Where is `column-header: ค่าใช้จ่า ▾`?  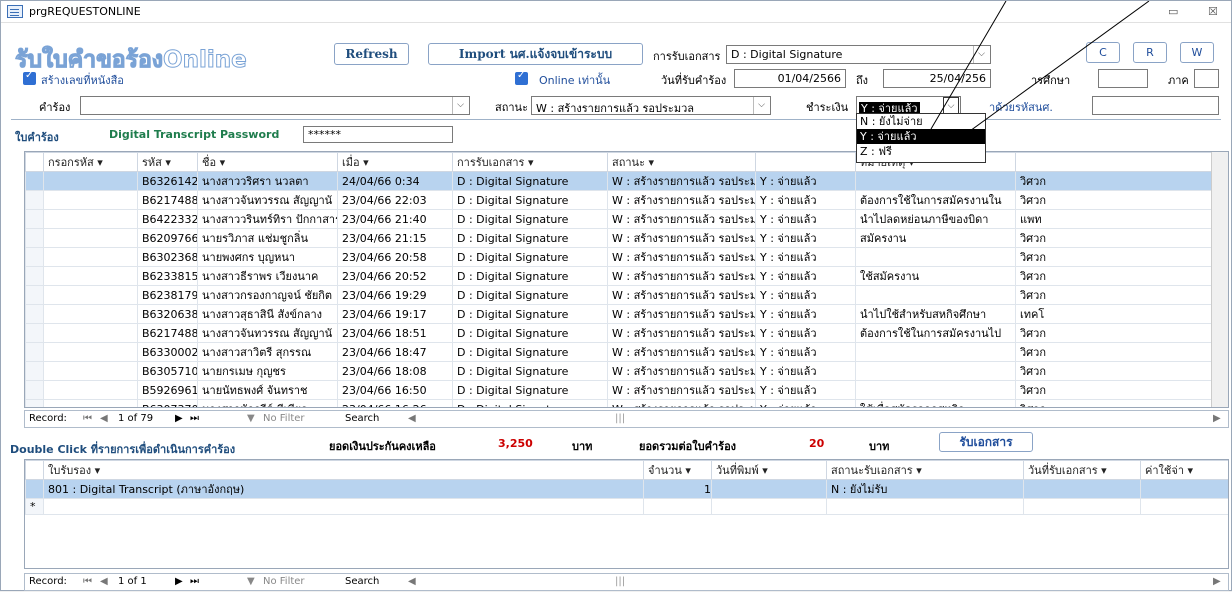
column-header: ค่าใช้จ่า ▾ is located at coordinates (1184, 470).